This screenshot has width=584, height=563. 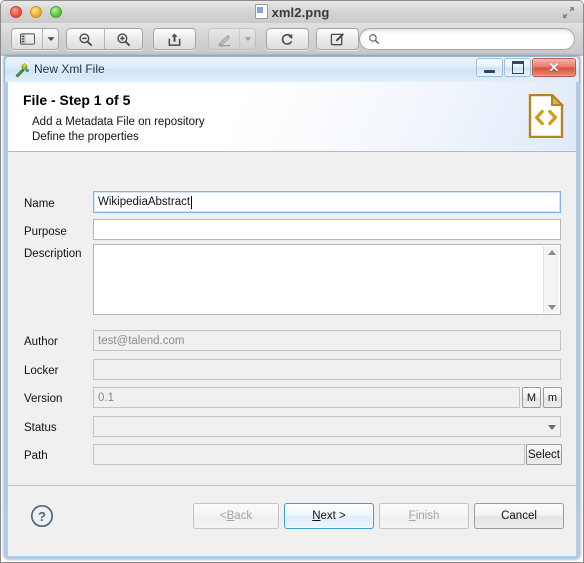 I want to click on dialog-maximize-button, so click(x=517, y=67).